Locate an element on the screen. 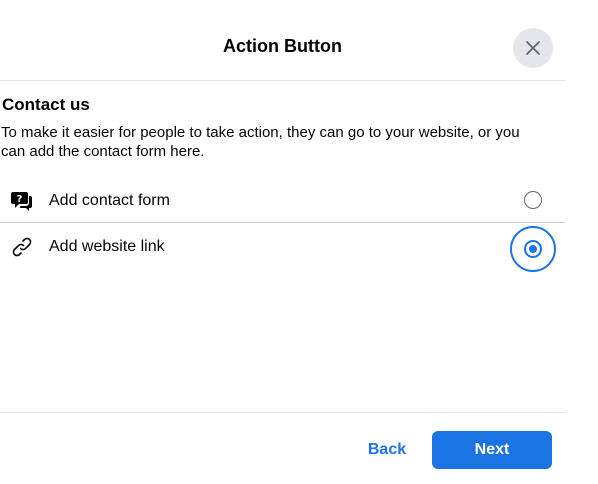 The height and width of the screenshot is (484, 598). radio-selected is located at coordinates (533, 249).